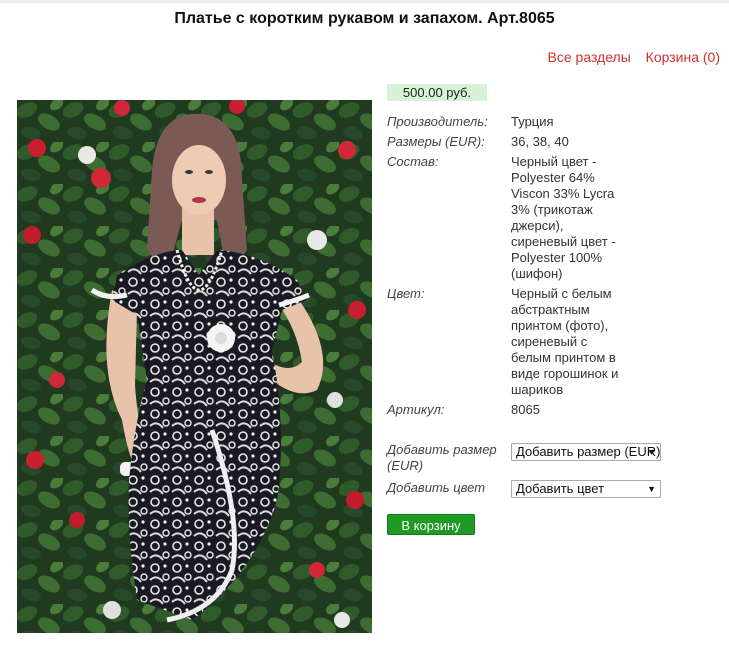 The width and height of the screenshot is (729, 653). I want to click on property-value: Турция, so click(532, 121).